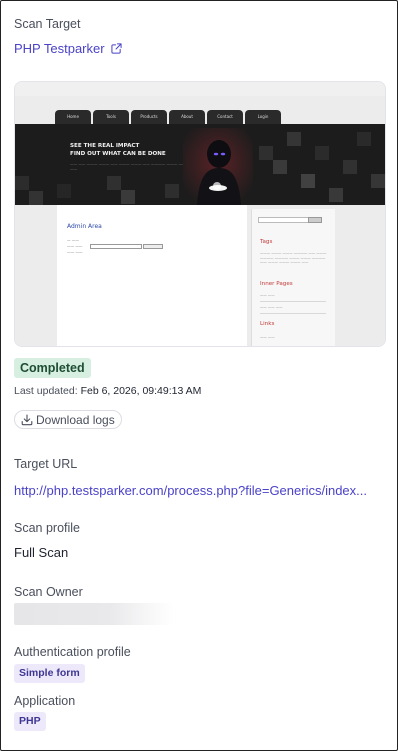 Image resolution: width=398 pixels, height=751 pixels. Describe the element at coordinates (225, 117) in the screenshot. I see `preview-nav-tab: Contact` at that location.